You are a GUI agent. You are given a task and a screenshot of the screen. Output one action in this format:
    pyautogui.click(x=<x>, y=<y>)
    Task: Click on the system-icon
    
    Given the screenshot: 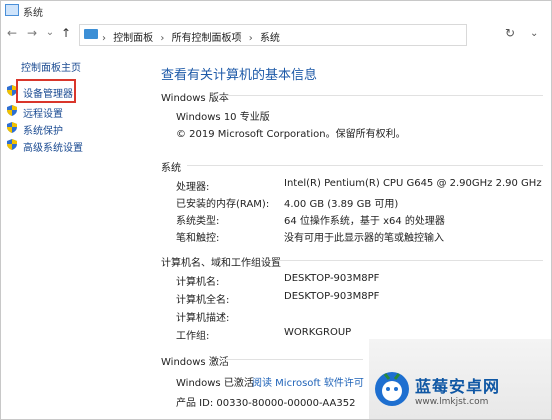 What is the action you would take?
    pyautogui.click(x=12, y=10)
    